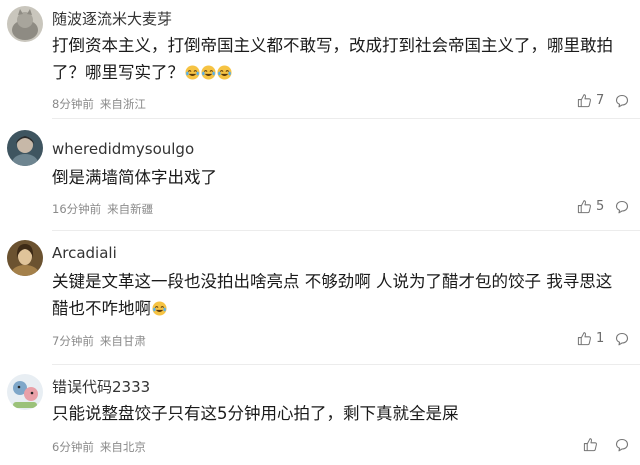 The width and height of the screenshot is (640, 465). What do you see at coordinates (335, 177) in the screenshot?
I see `comment-text: 倒是满墙简体字出戏了` at bounding box center [335, 177].